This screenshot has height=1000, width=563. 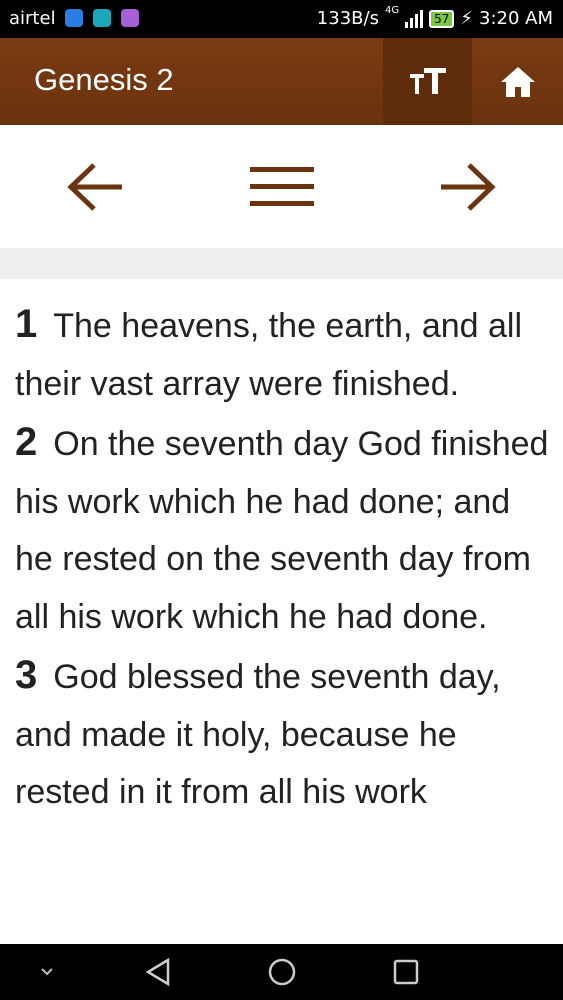 What do you see at coordinates (281, 19) in the screenshot?
I see `status-bar: airtel 133B/s 4G 57 ⚡ 3:20 AM` at bounding box center [281, 19].